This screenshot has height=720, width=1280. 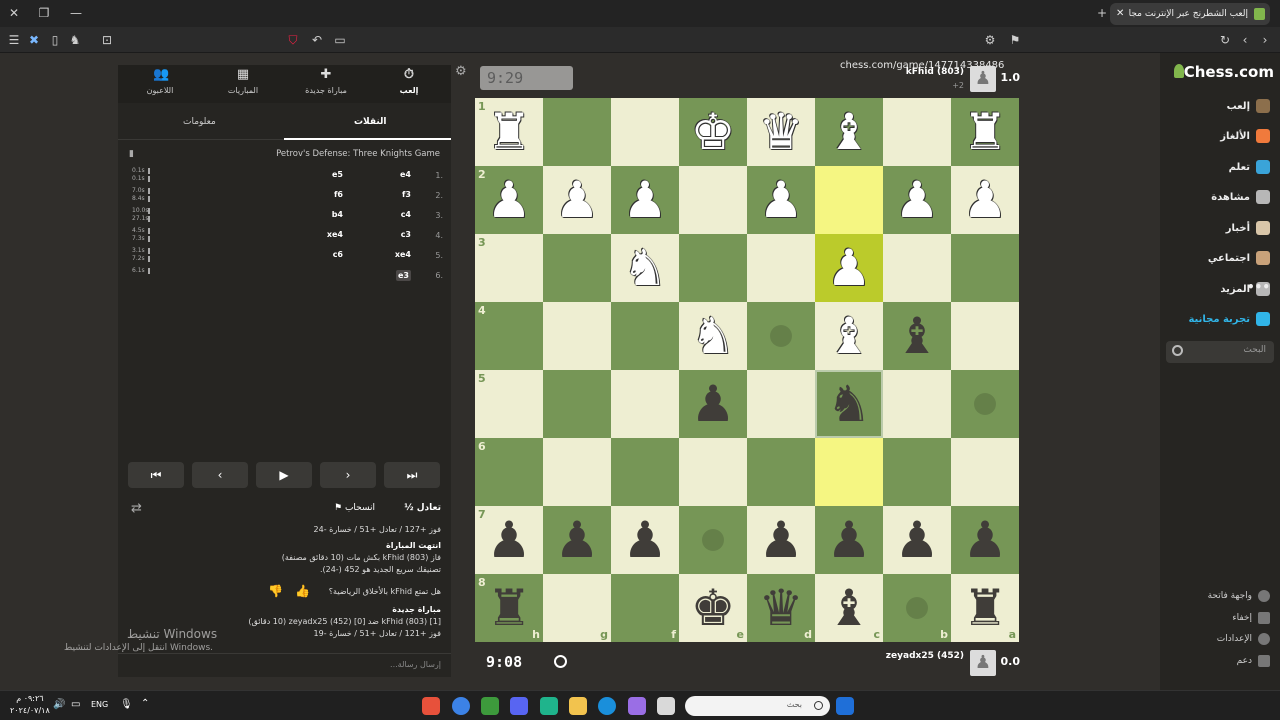 What do you see at coordinates (983, 663) in the screenshot?
I see `player-avatar: ♟` at bounding box center [983, 663].